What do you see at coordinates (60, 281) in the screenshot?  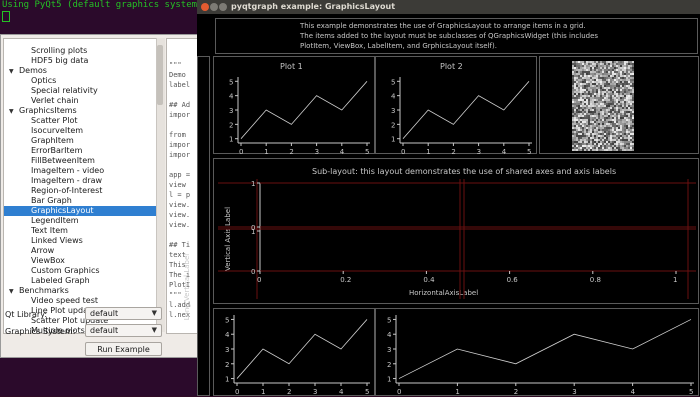 I see `tree-item: Labeled Graph` at bounding box center [60, 281].